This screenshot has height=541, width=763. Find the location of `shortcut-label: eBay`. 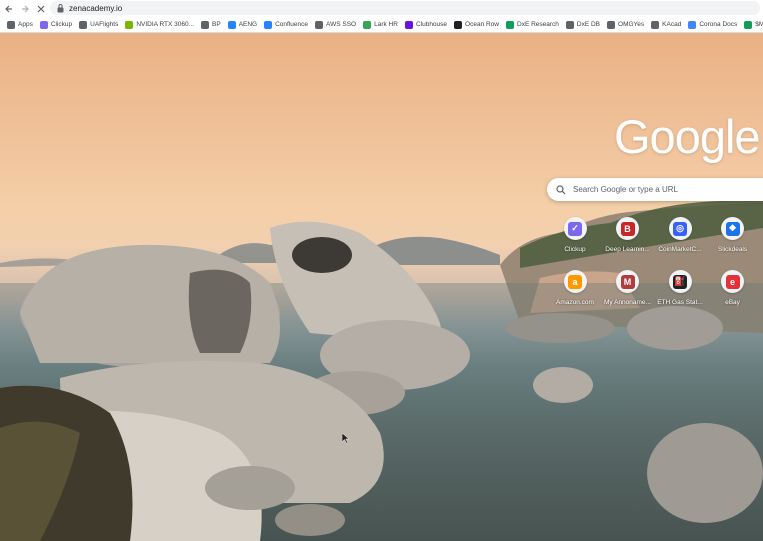

shortcut-label: eBay is located at coordinates (732, 302).